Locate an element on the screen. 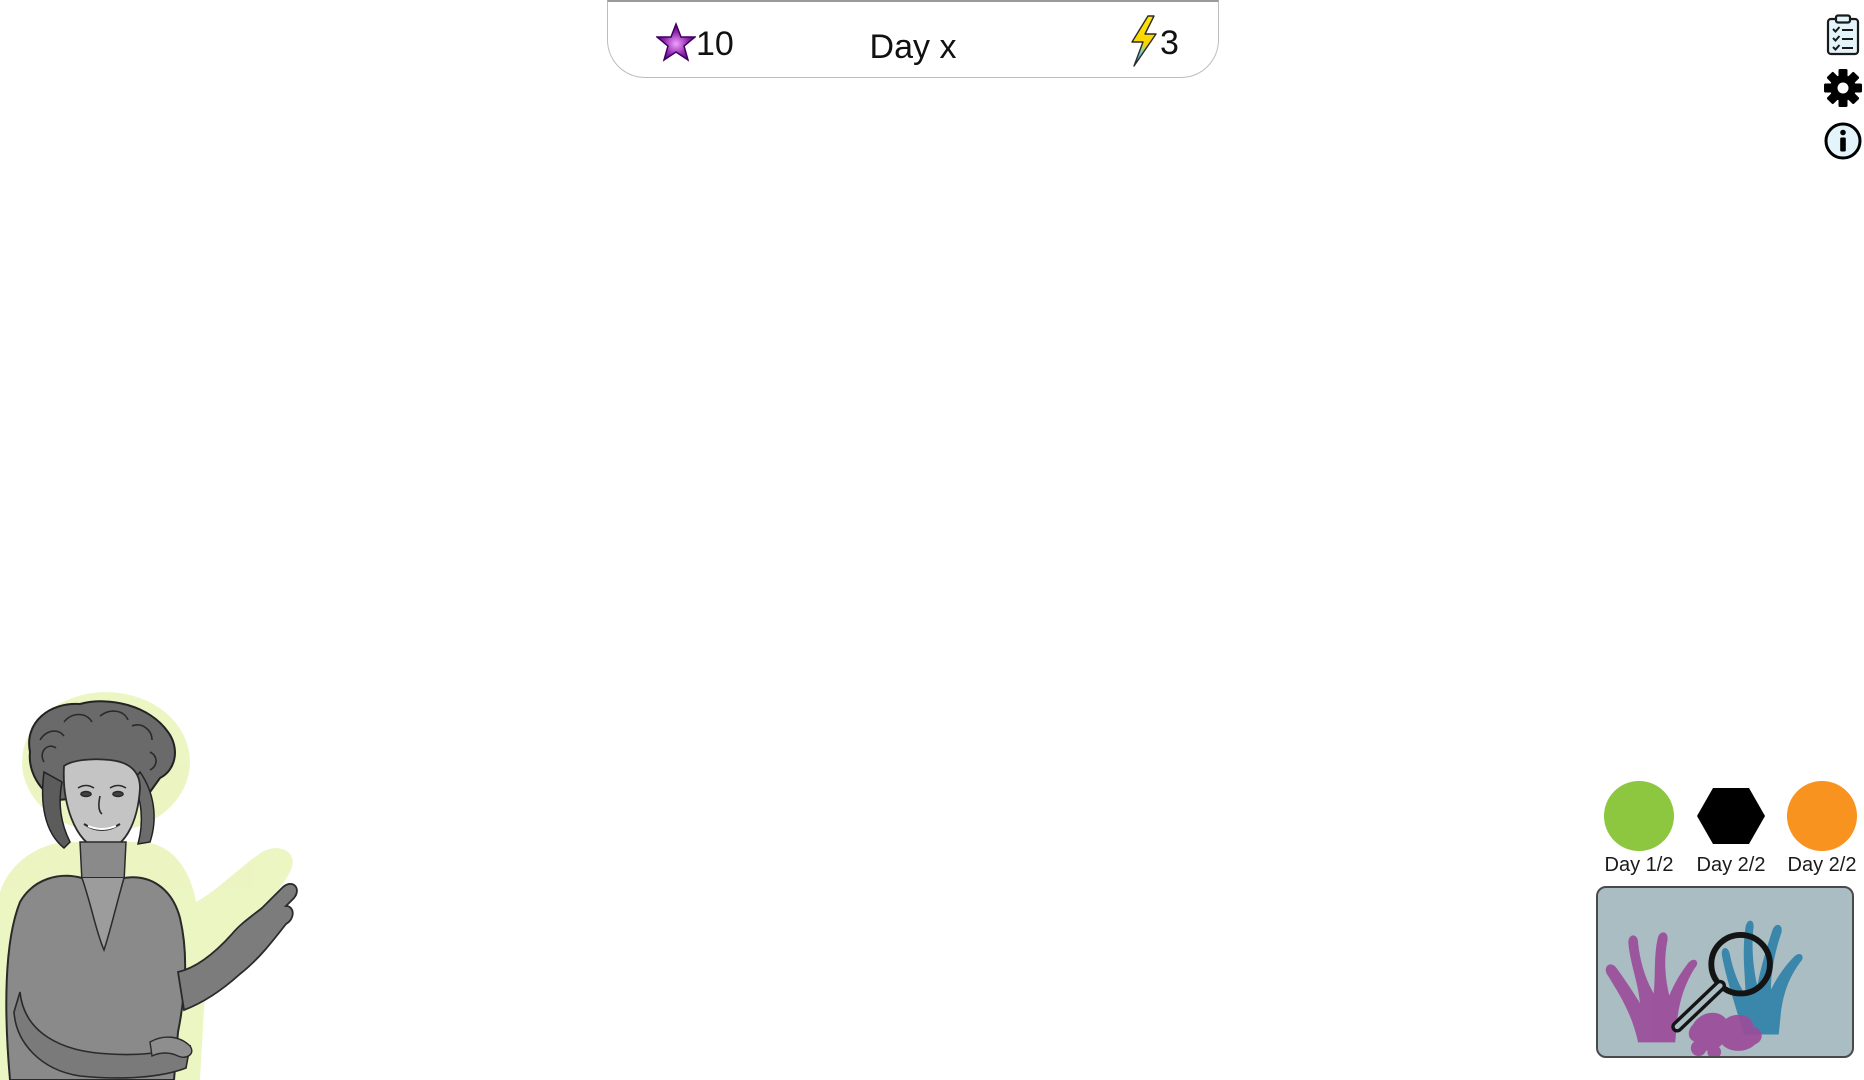 The height and width of the screenshot is (1080, 1864). clipboard-checklist-icon is located at coordinates (1843, 37).